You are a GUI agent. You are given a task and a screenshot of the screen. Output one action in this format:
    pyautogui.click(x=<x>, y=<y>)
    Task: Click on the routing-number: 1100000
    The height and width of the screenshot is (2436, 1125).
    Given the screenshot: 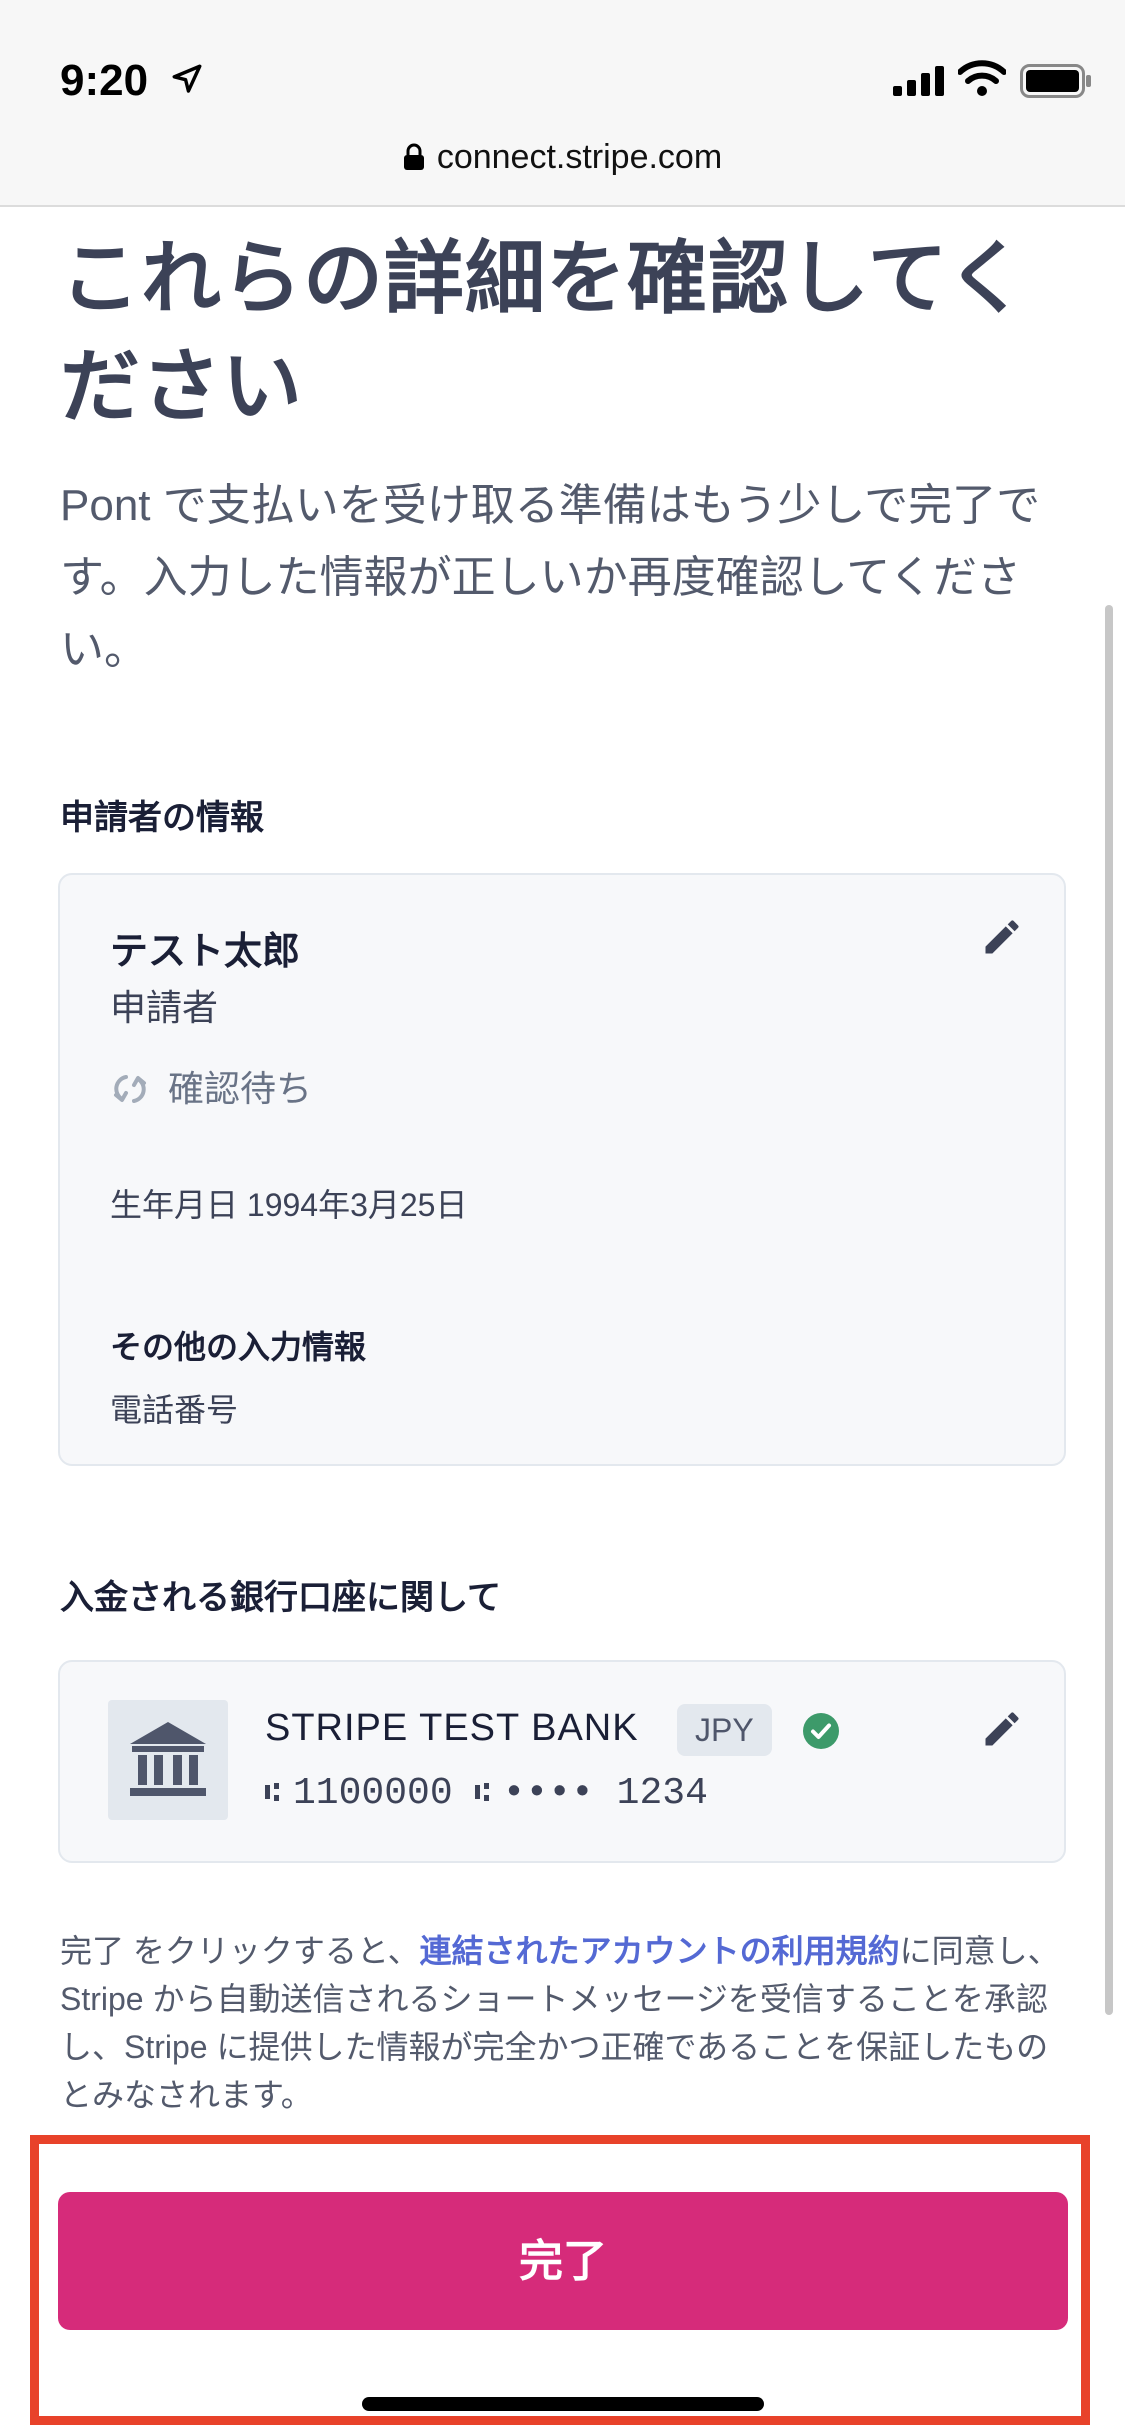 What is the action you would take?
    pyautogui.click(x=373, y=1793)
    